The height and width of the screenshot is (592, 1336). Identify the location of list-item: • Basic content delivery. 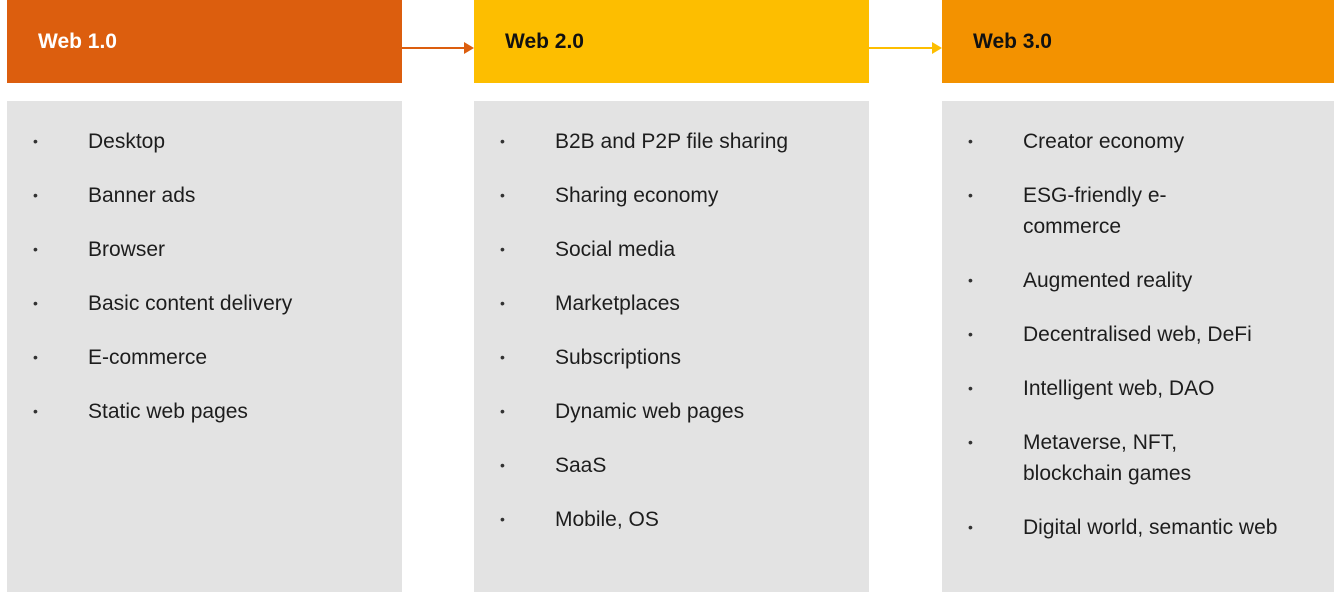
(204, 303).